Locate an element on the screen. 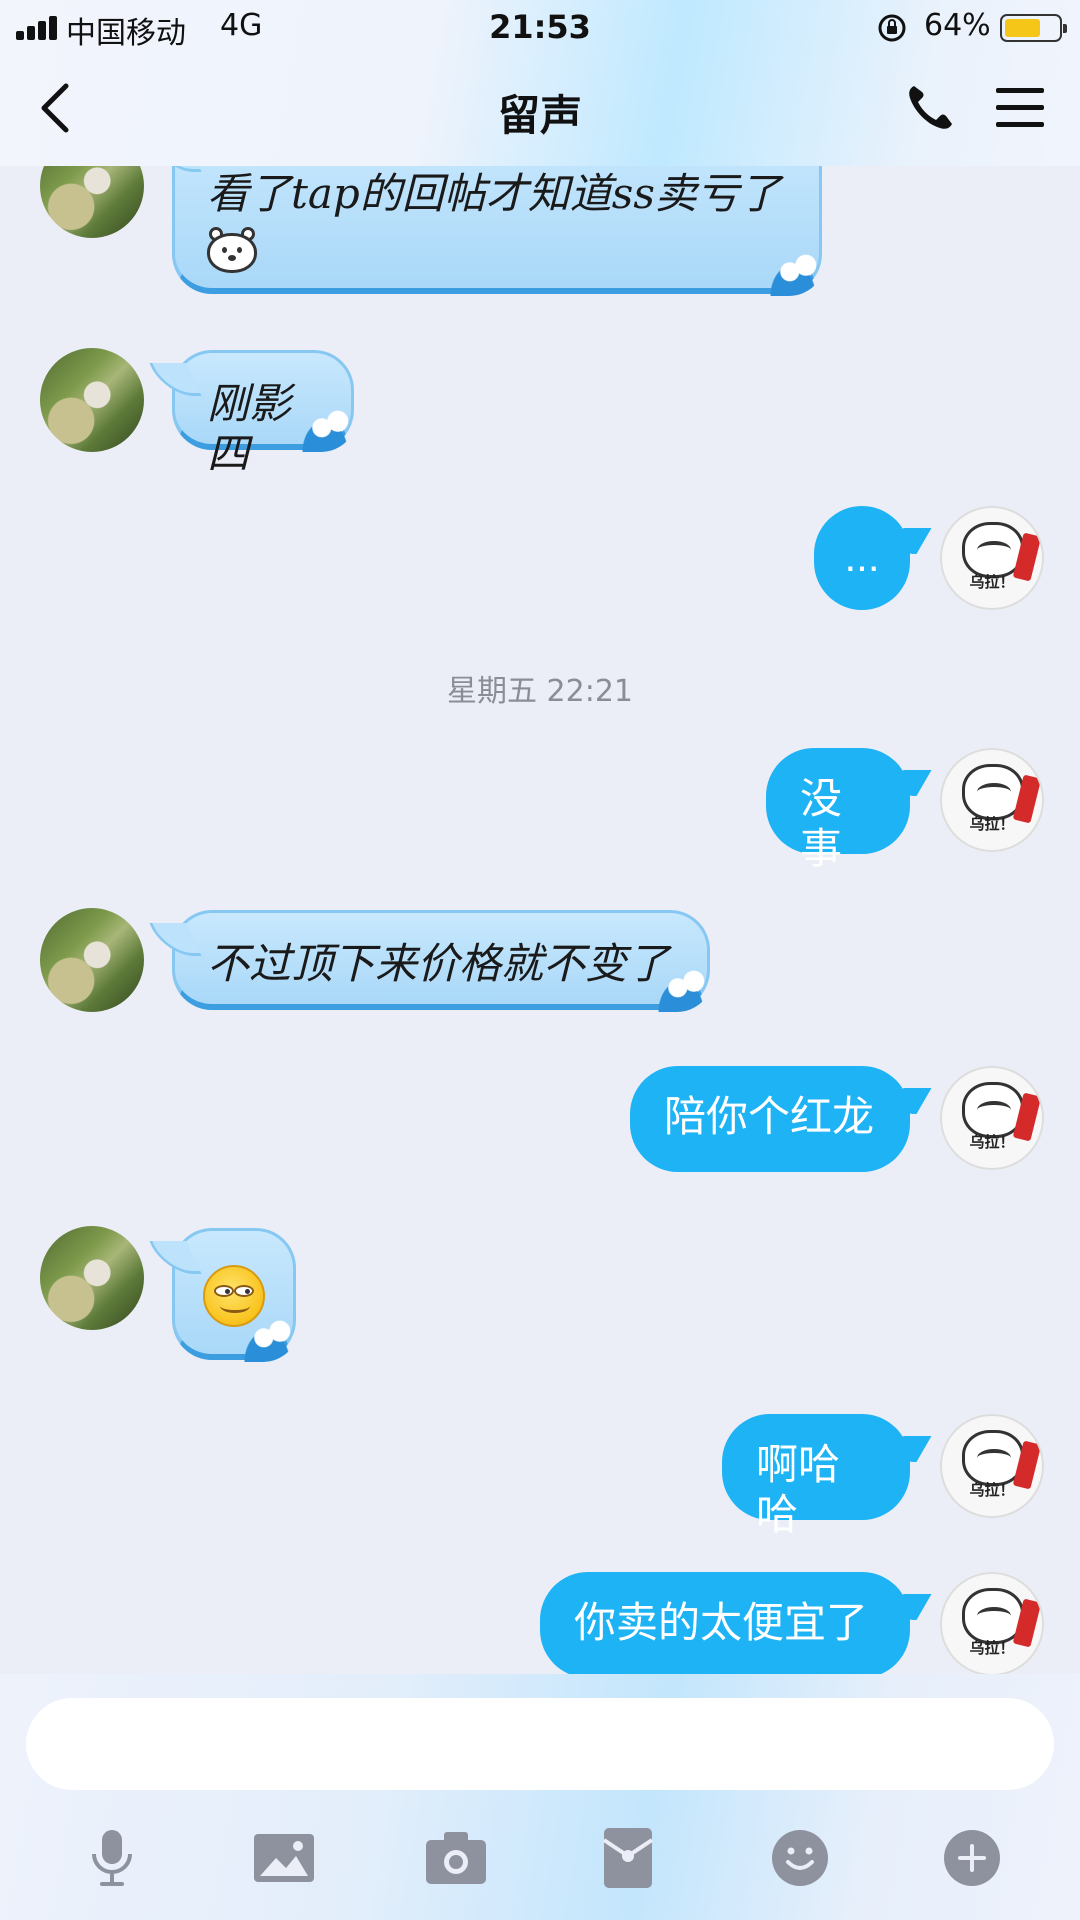  message-timestamp: 星期五 22:21 is located at coordinates (540, 691).